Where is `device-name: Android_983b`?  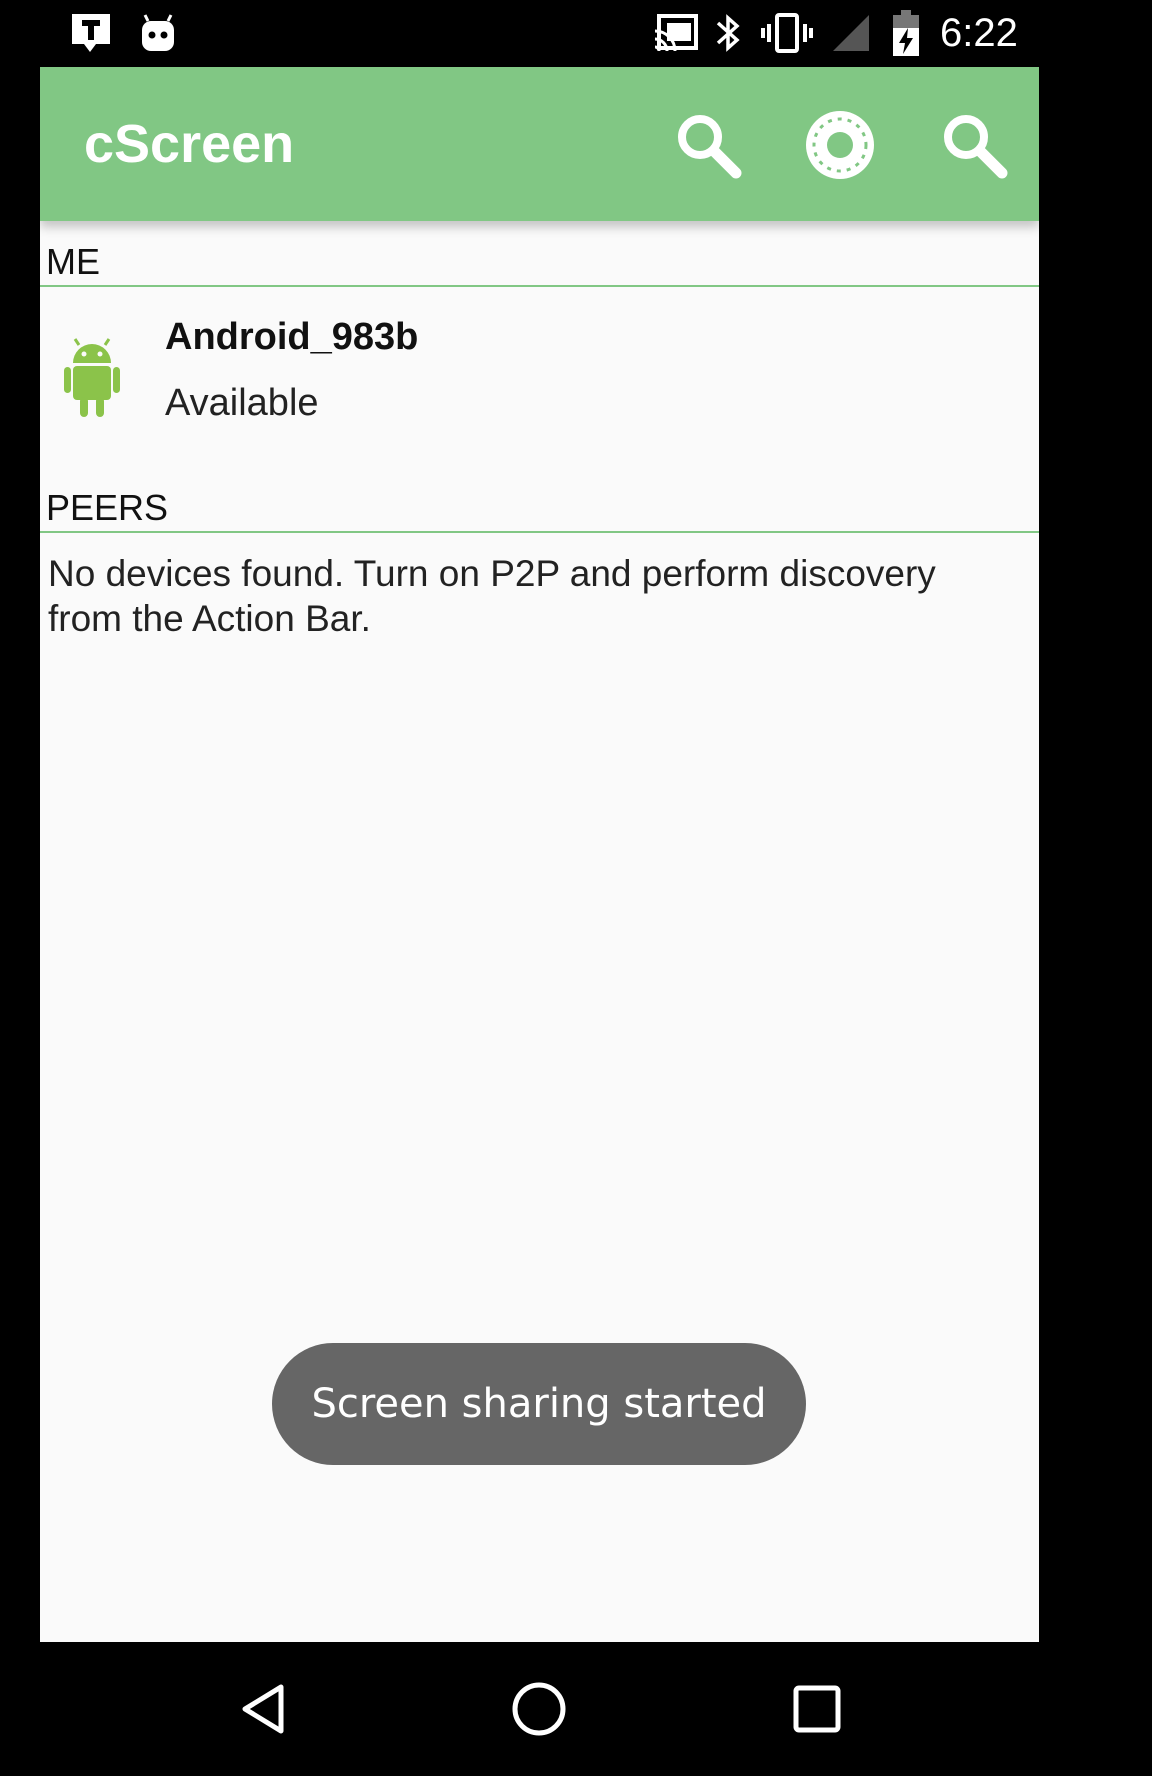 device-name: Android_983b is located at coordinates (292, 337).